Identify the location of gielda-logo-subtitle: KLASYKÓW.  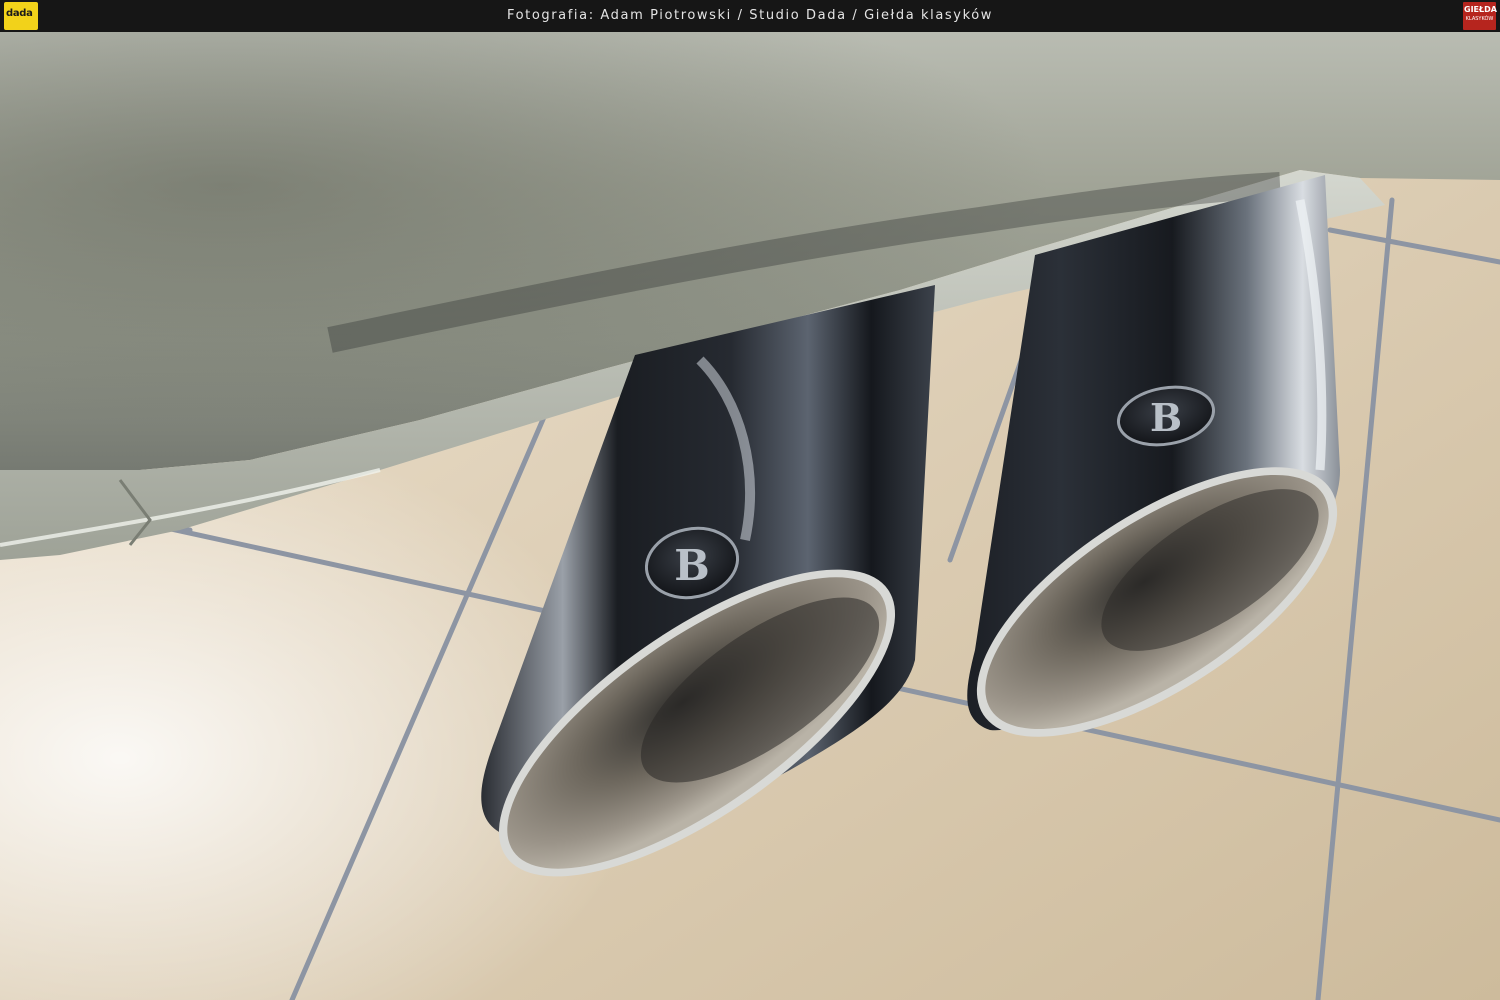
(1479, 19).